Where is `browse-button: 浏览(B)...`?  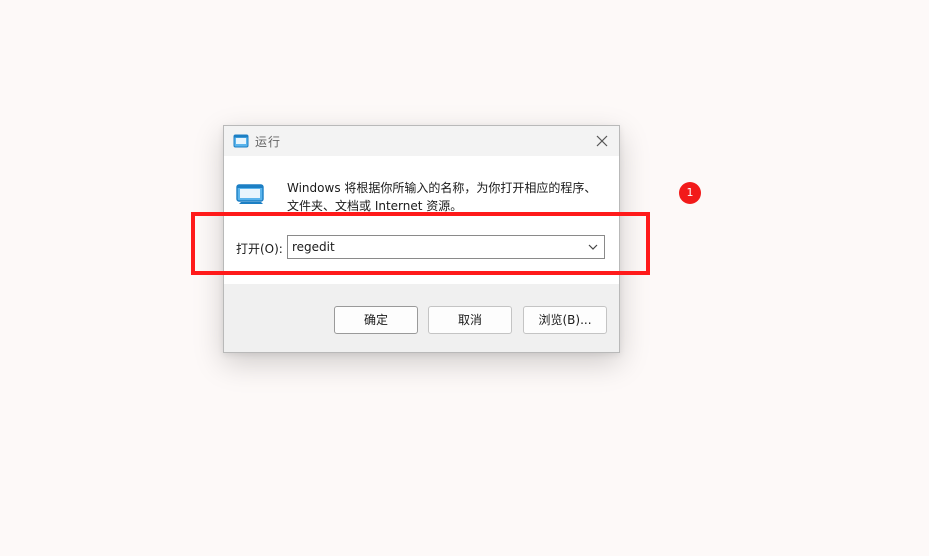
browse-button: 浏览(B)... is located at coordinates (565, 320).